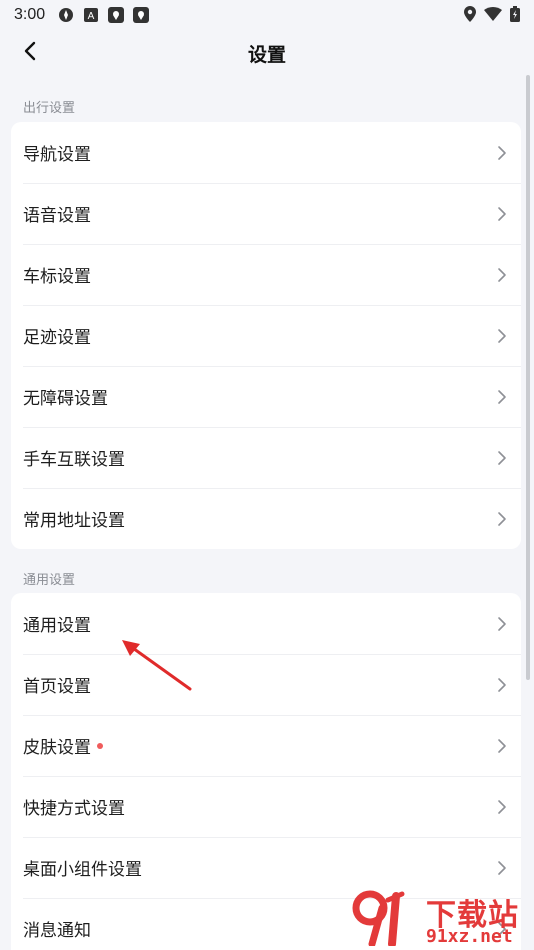  What do you see at coordinates (57, 155) in the screenshot?
I see `settings-item-label: 导航设置` at bounding box center [57, 155].